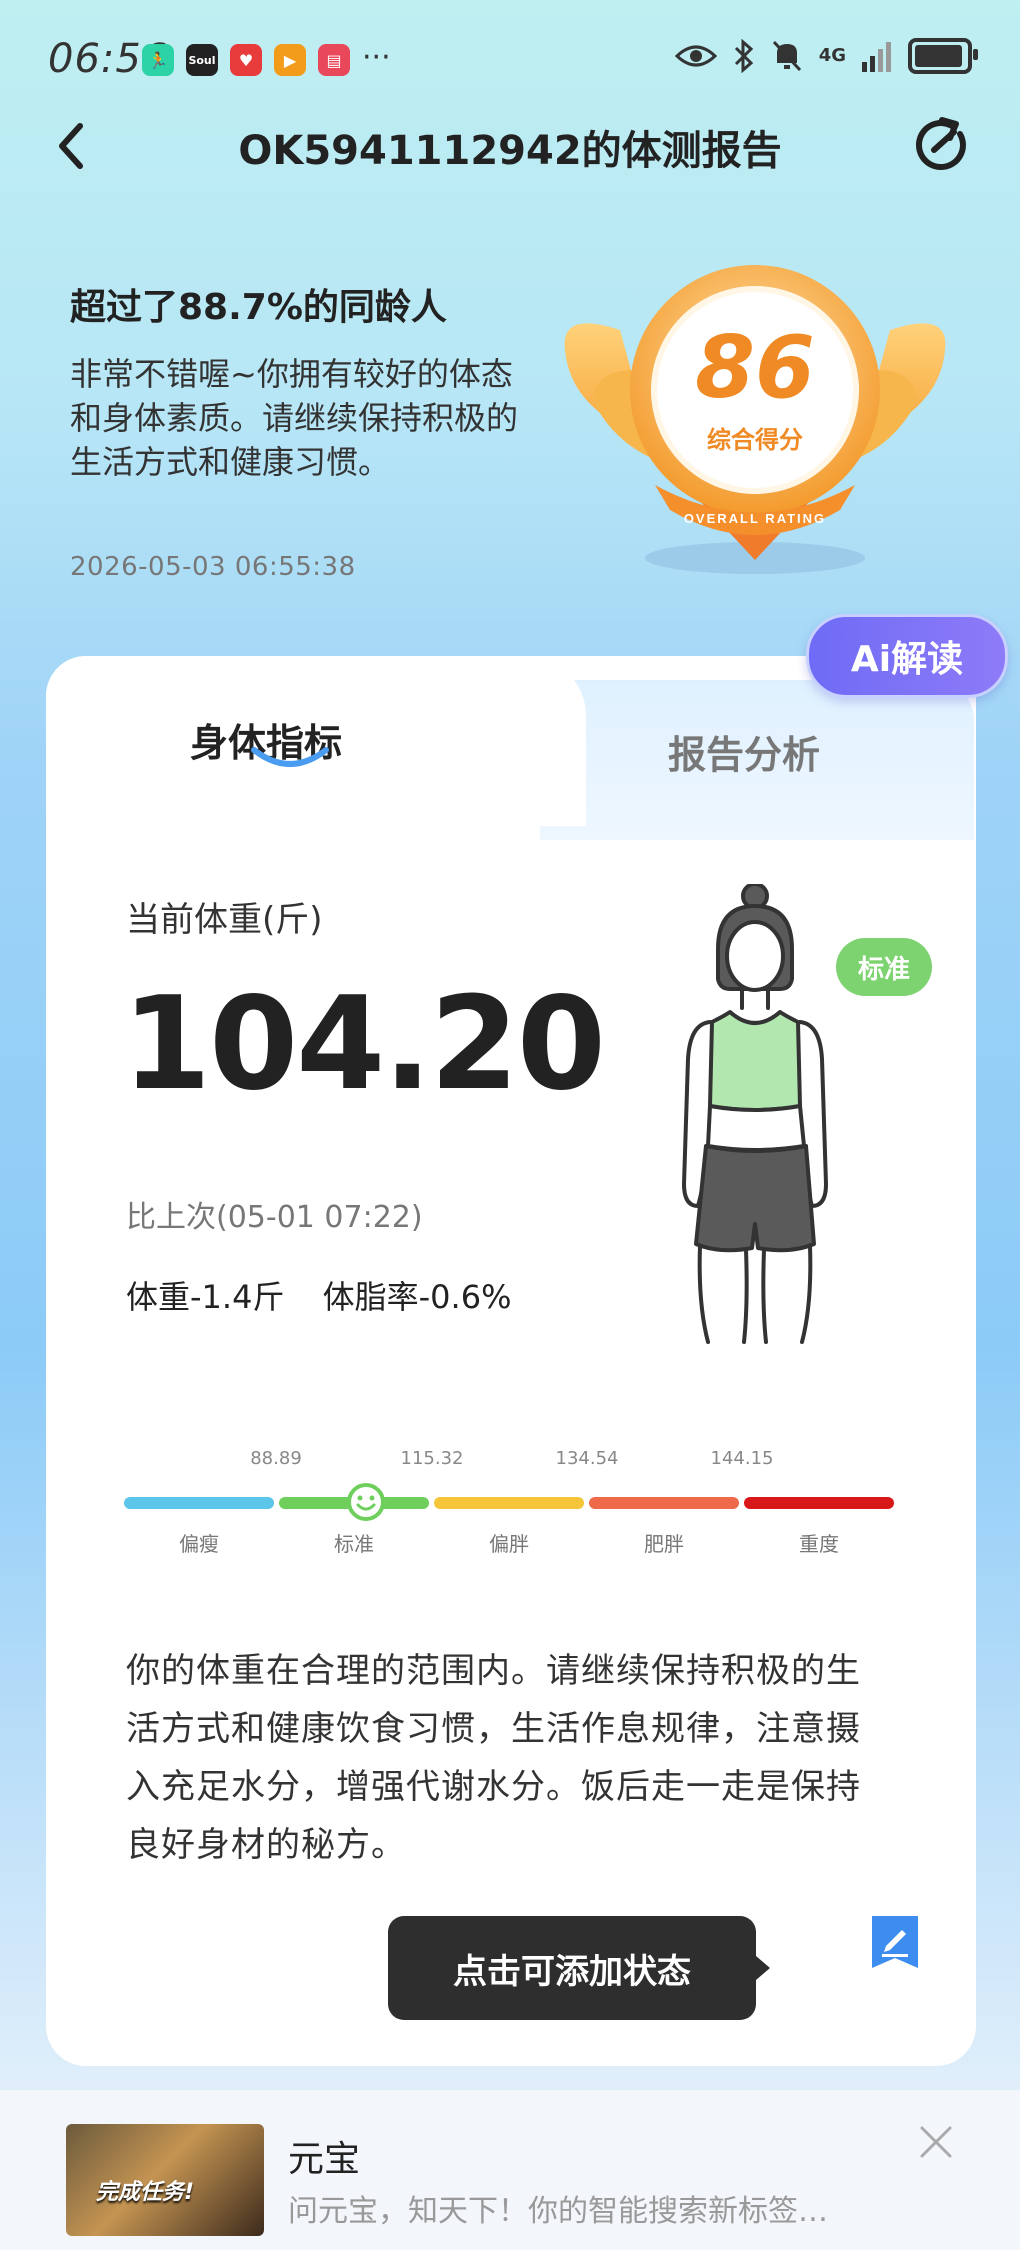 This screenshot has height=2250, width=1020. Describe the element at coordinates (274, 1217) in the screenshot. I see `compare-last-label: 比上次(05-01 07:22)` at that location.